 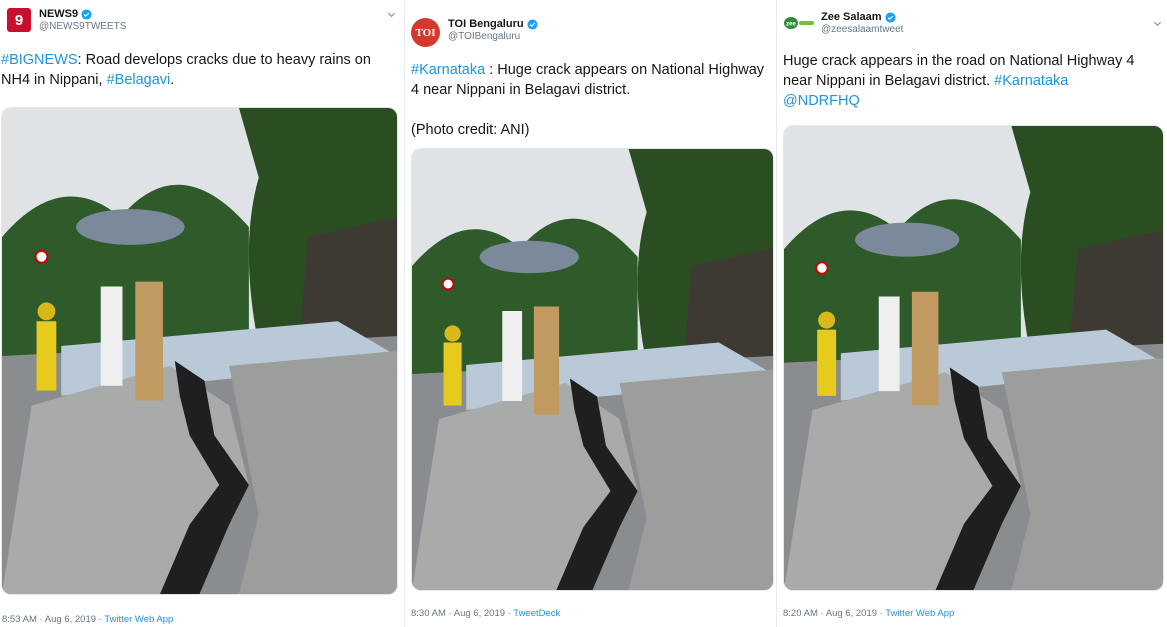 What do you see at coordinates (172, 80) in the screenshot?
I see `tweet-text-end: .` at bounding box center [172, 80].